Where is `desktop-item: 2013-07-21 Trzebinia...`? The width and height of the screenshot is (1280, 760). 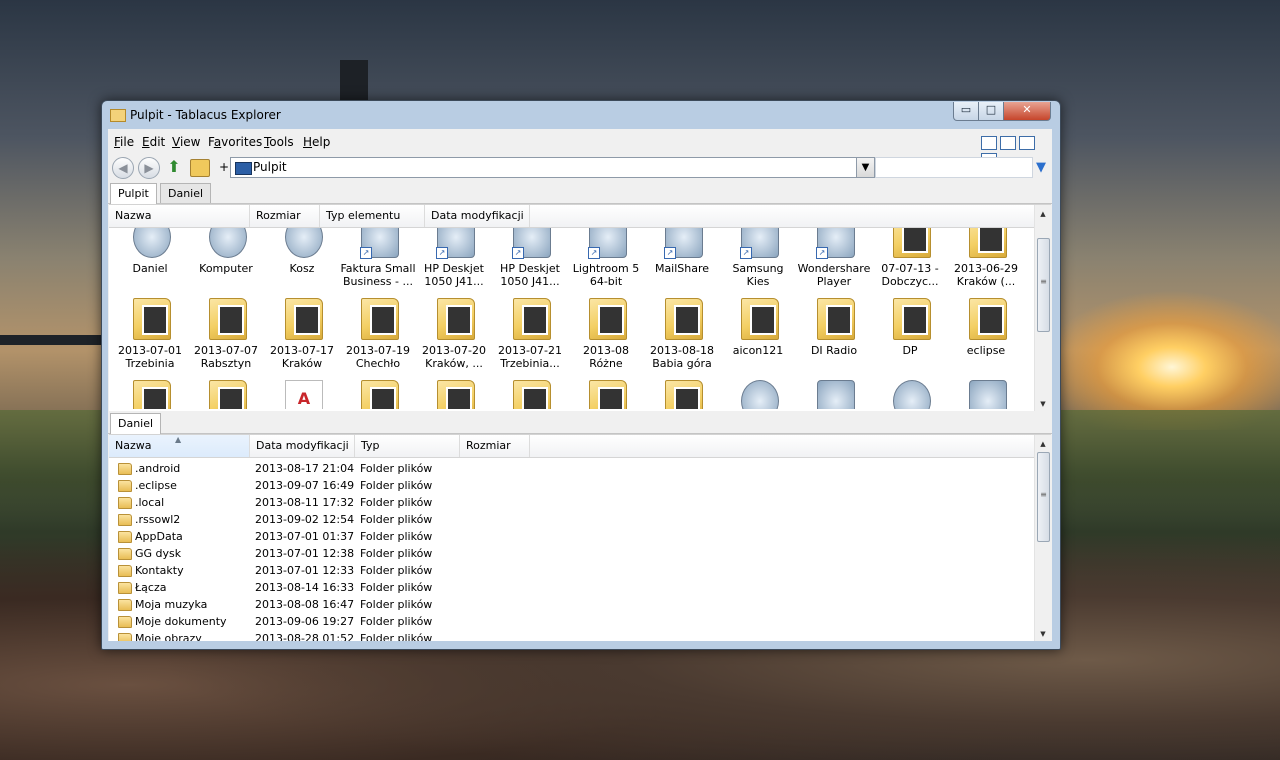 desktop-item: 2013-07-21 Trzebinia... is located at coordinates (530, 331).